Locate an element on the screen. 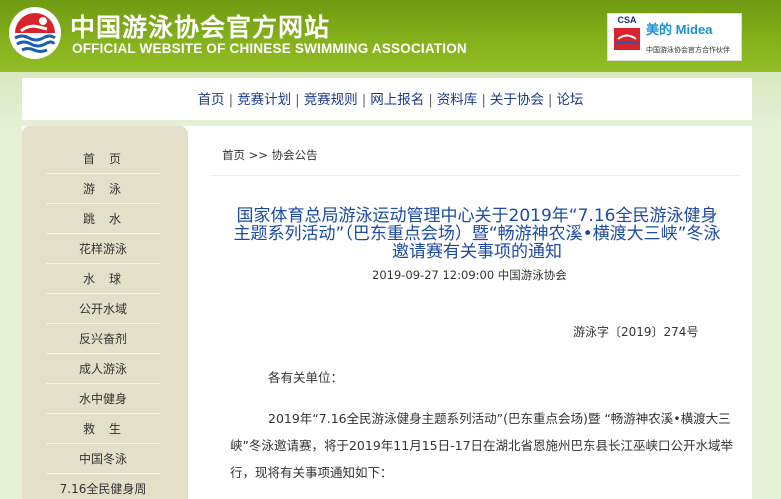 Image resolution: width=781 pixels, height=499 pixels. article-meta: 2019-09-27 12:09:00 中国游泳协会 is located at coordinates (469, 275).